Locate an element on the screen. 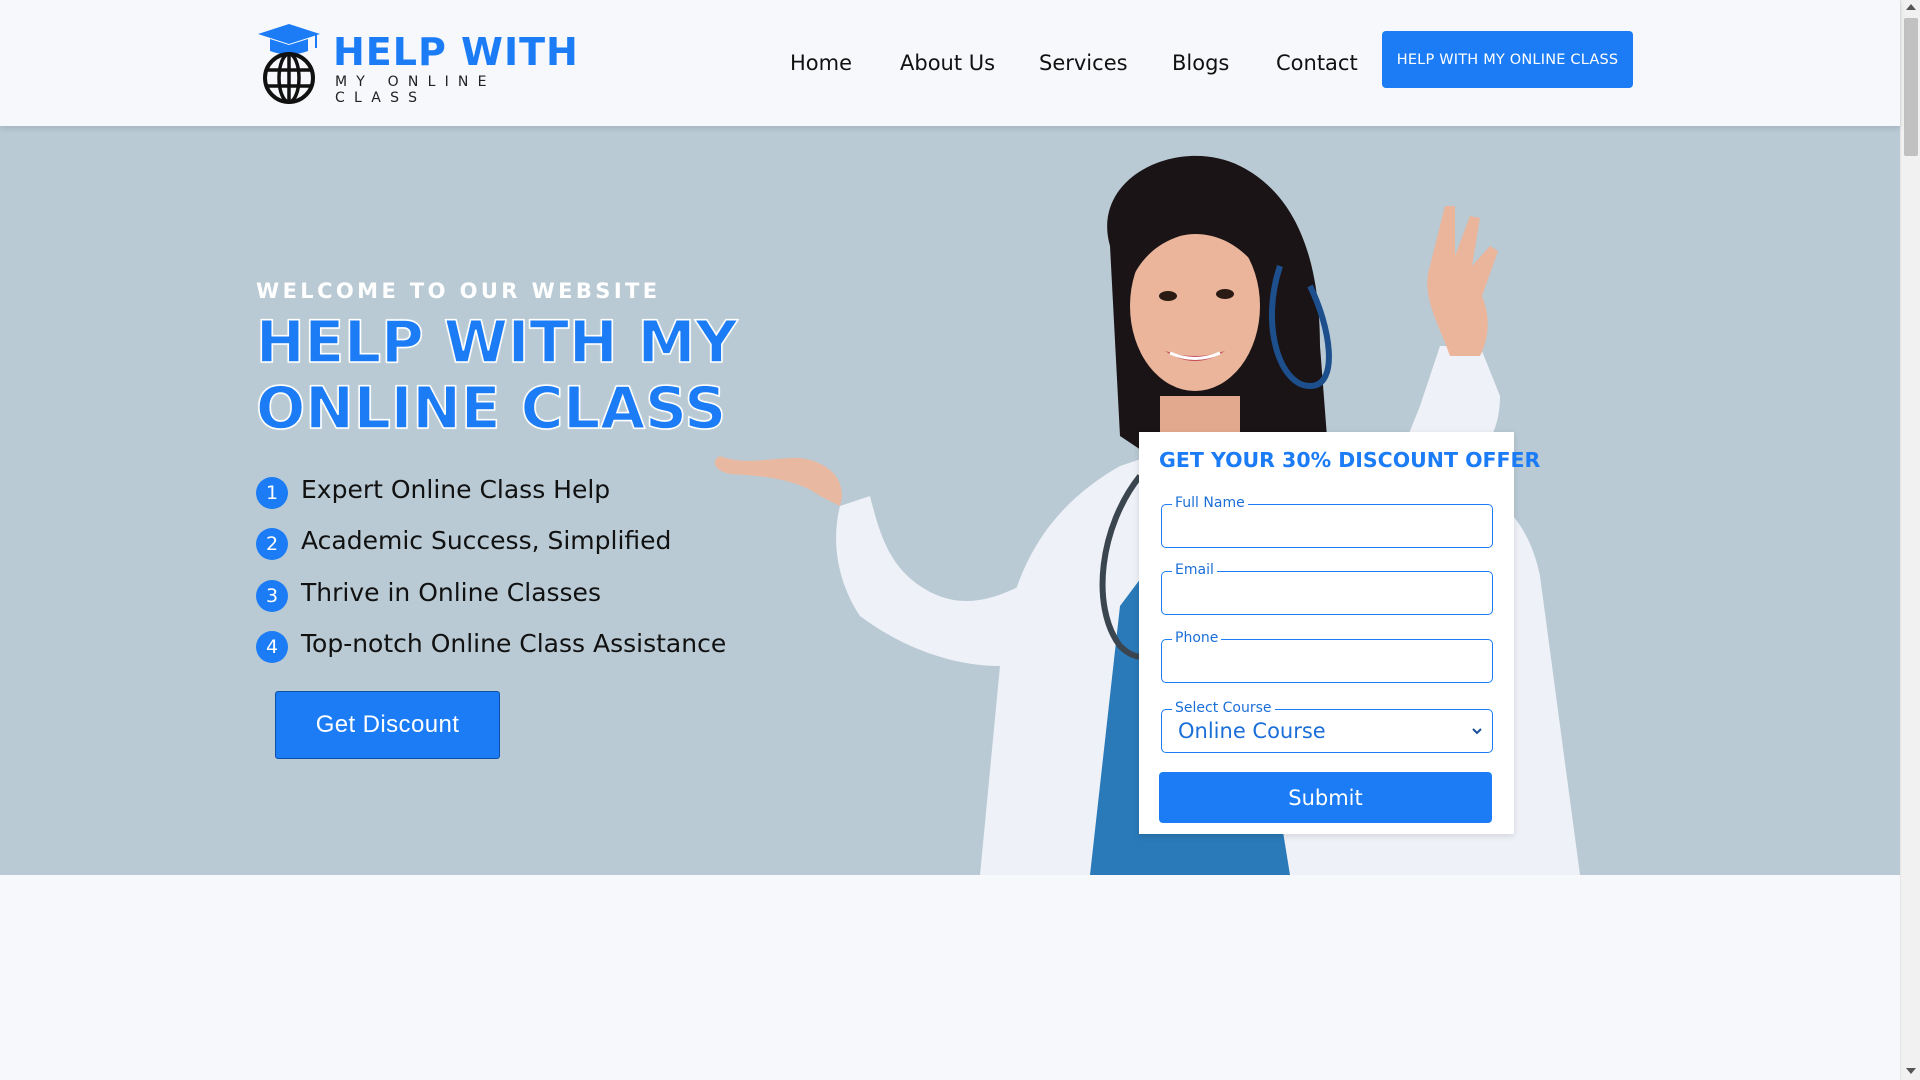 The height and width of the screenshot is (1080, 1920). feature-text: Academic Success, Simplified is located at coordinates (486, 541).